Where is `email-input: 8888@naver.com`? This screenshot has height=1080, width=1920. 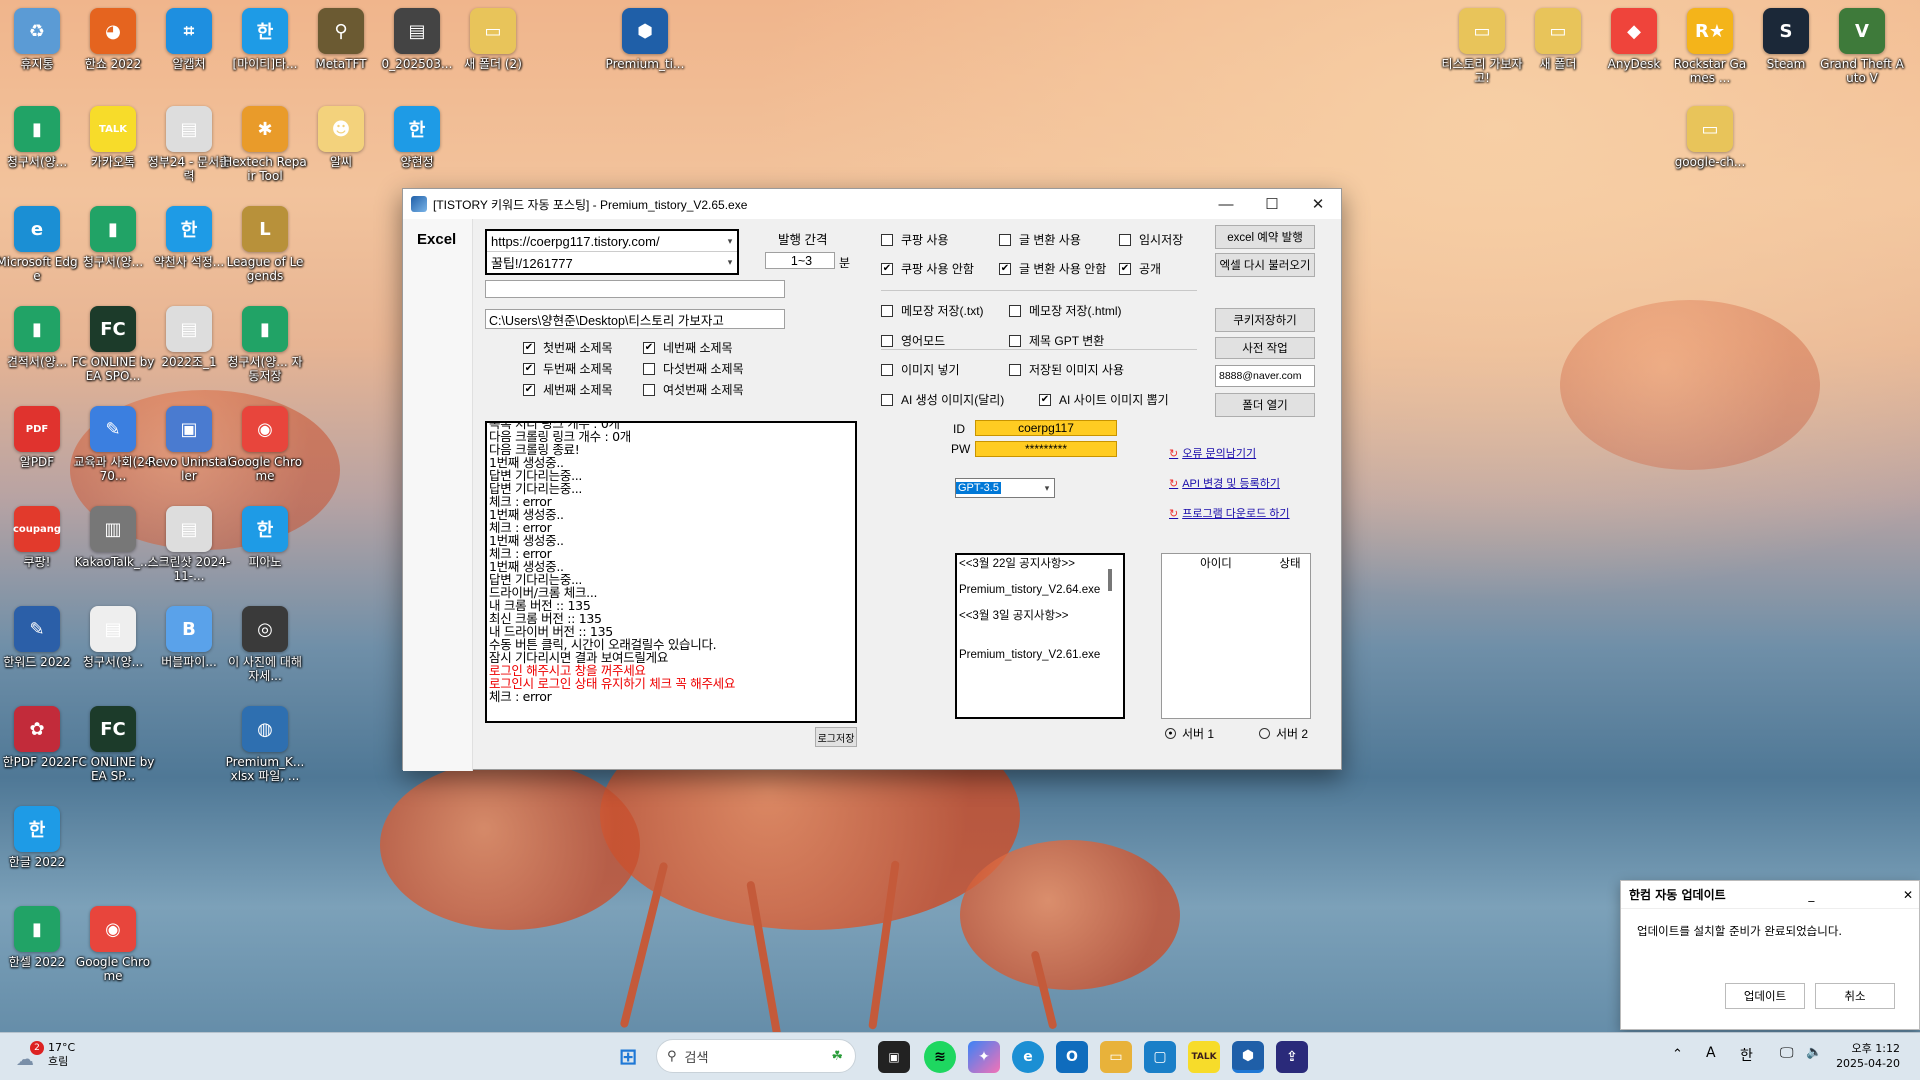 email-input: 8888@naver.com is located at coordinates (1265, 376).